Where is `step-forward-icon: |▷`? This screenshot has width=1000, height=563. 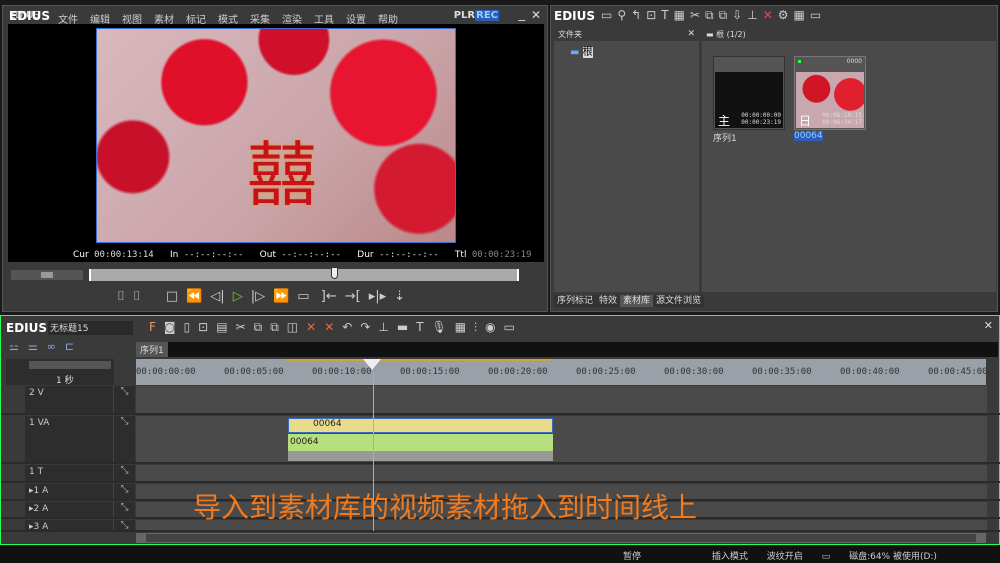
step-forward-icon: |▷ is located at coordinates (258, 296).